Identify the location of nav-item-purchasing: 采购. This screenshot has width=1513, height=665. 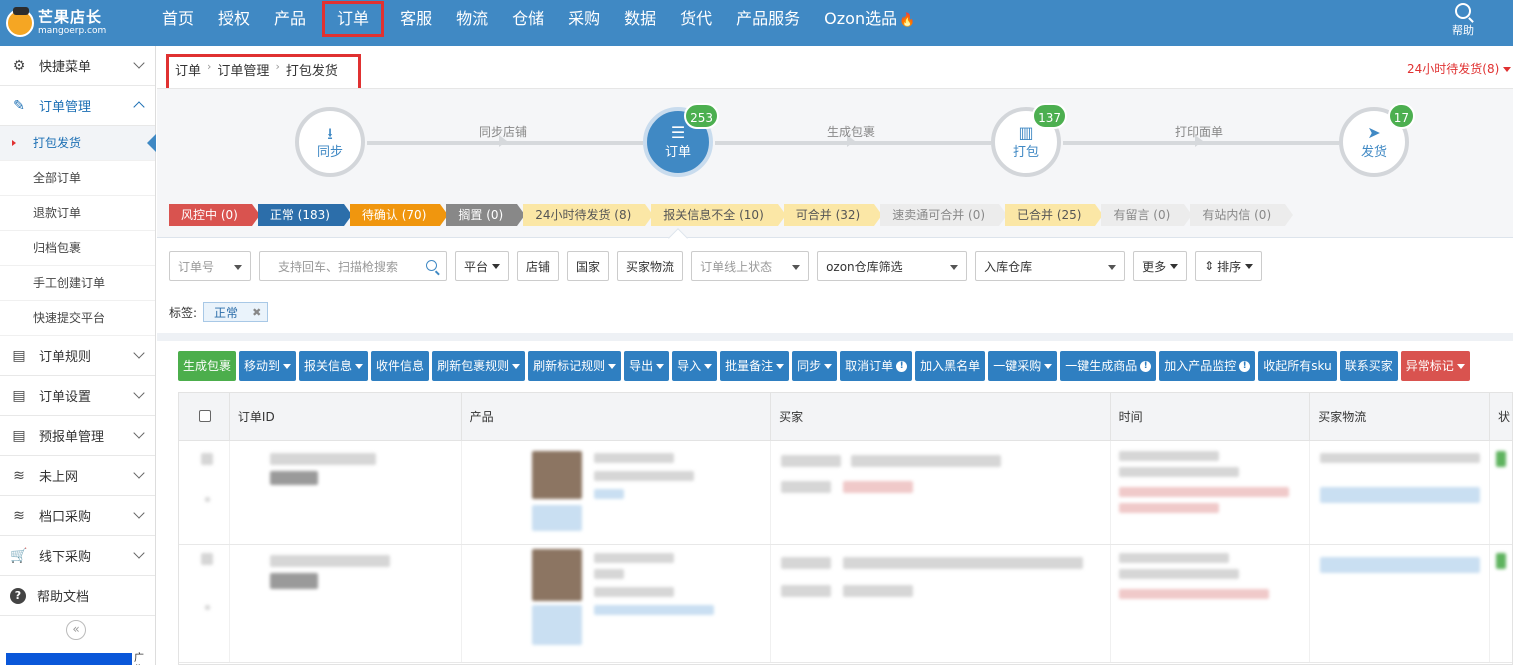
(584, 19).